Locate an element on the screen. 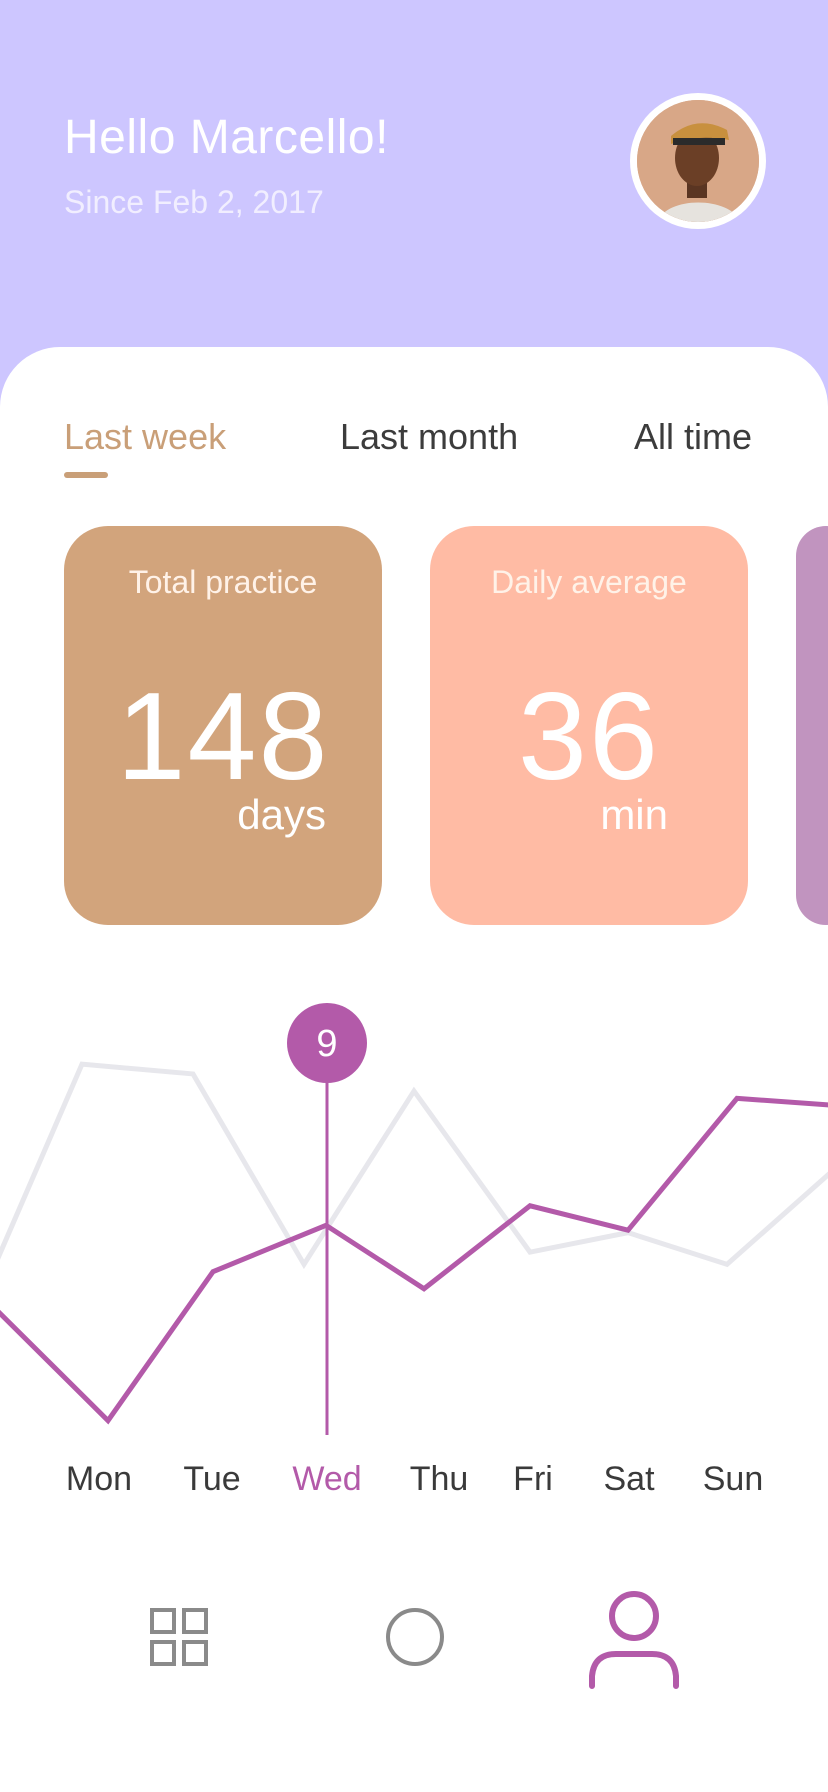 This screenshot has height=1792, width=828. circle-icon is located at coordinates (415, 1639).